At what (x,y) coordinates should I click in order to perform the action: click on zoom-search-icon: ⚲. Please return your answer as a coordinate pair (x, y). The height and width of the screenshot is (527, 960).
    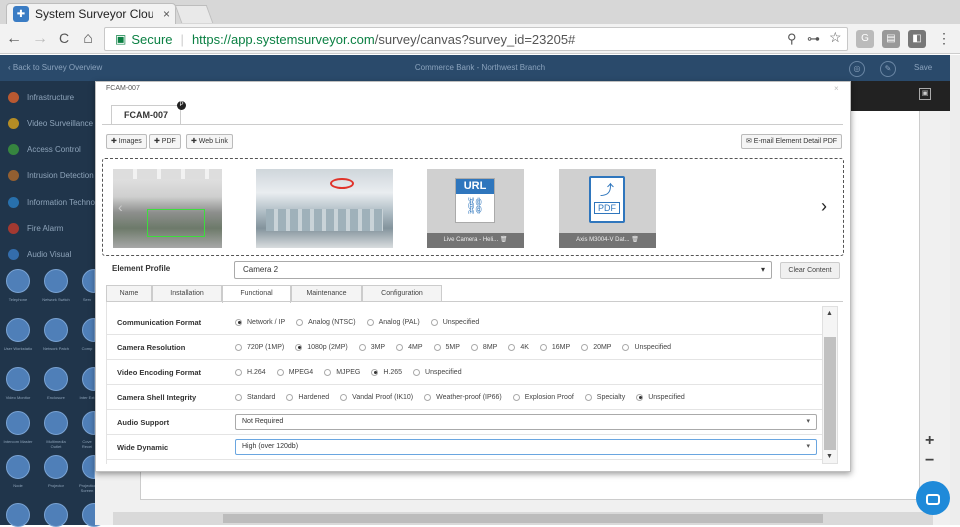
    Looking at the image, I should click on (792, 39).